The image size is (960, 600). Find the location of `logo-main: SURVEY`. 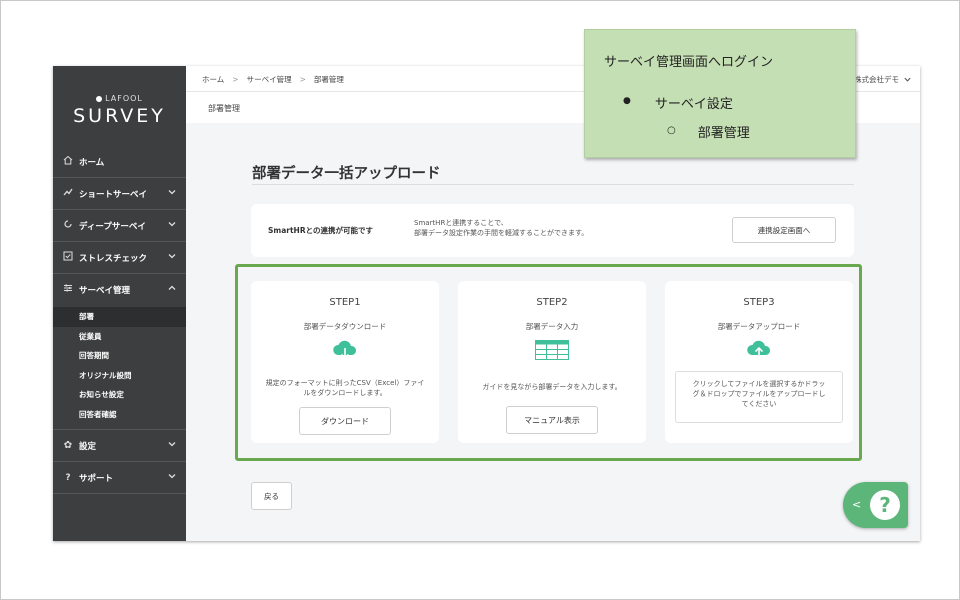

logo-main: SURVEY is located at coordinates (119, 116).